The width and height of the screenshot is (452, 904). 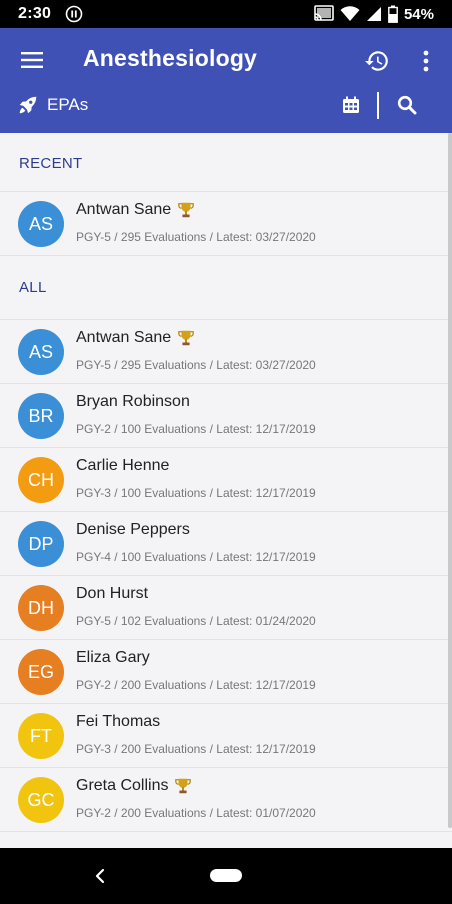 I want to click on resident-name: Don Hurst, so click(x=112, y=593).